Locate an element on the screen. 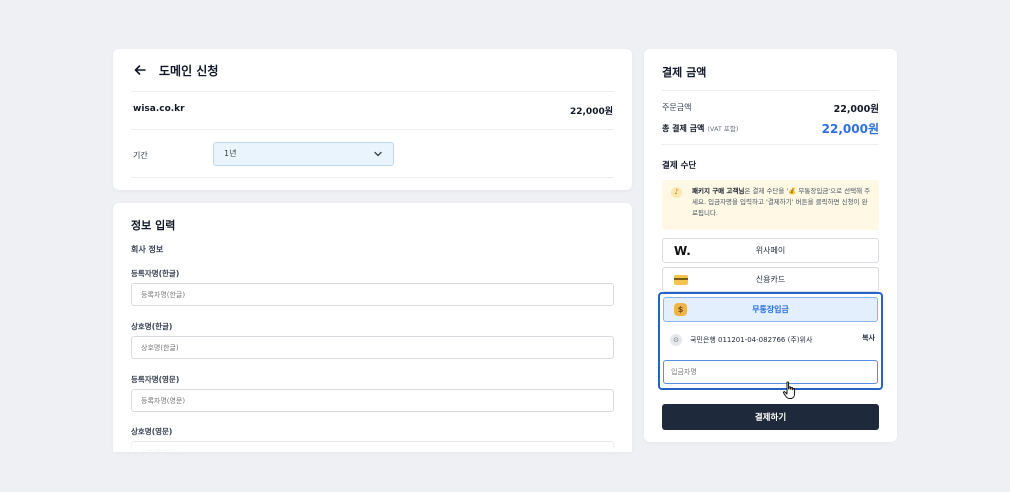 The image size is (1010, 492). copy-button: 복사 is located at coordinates (868, 338).